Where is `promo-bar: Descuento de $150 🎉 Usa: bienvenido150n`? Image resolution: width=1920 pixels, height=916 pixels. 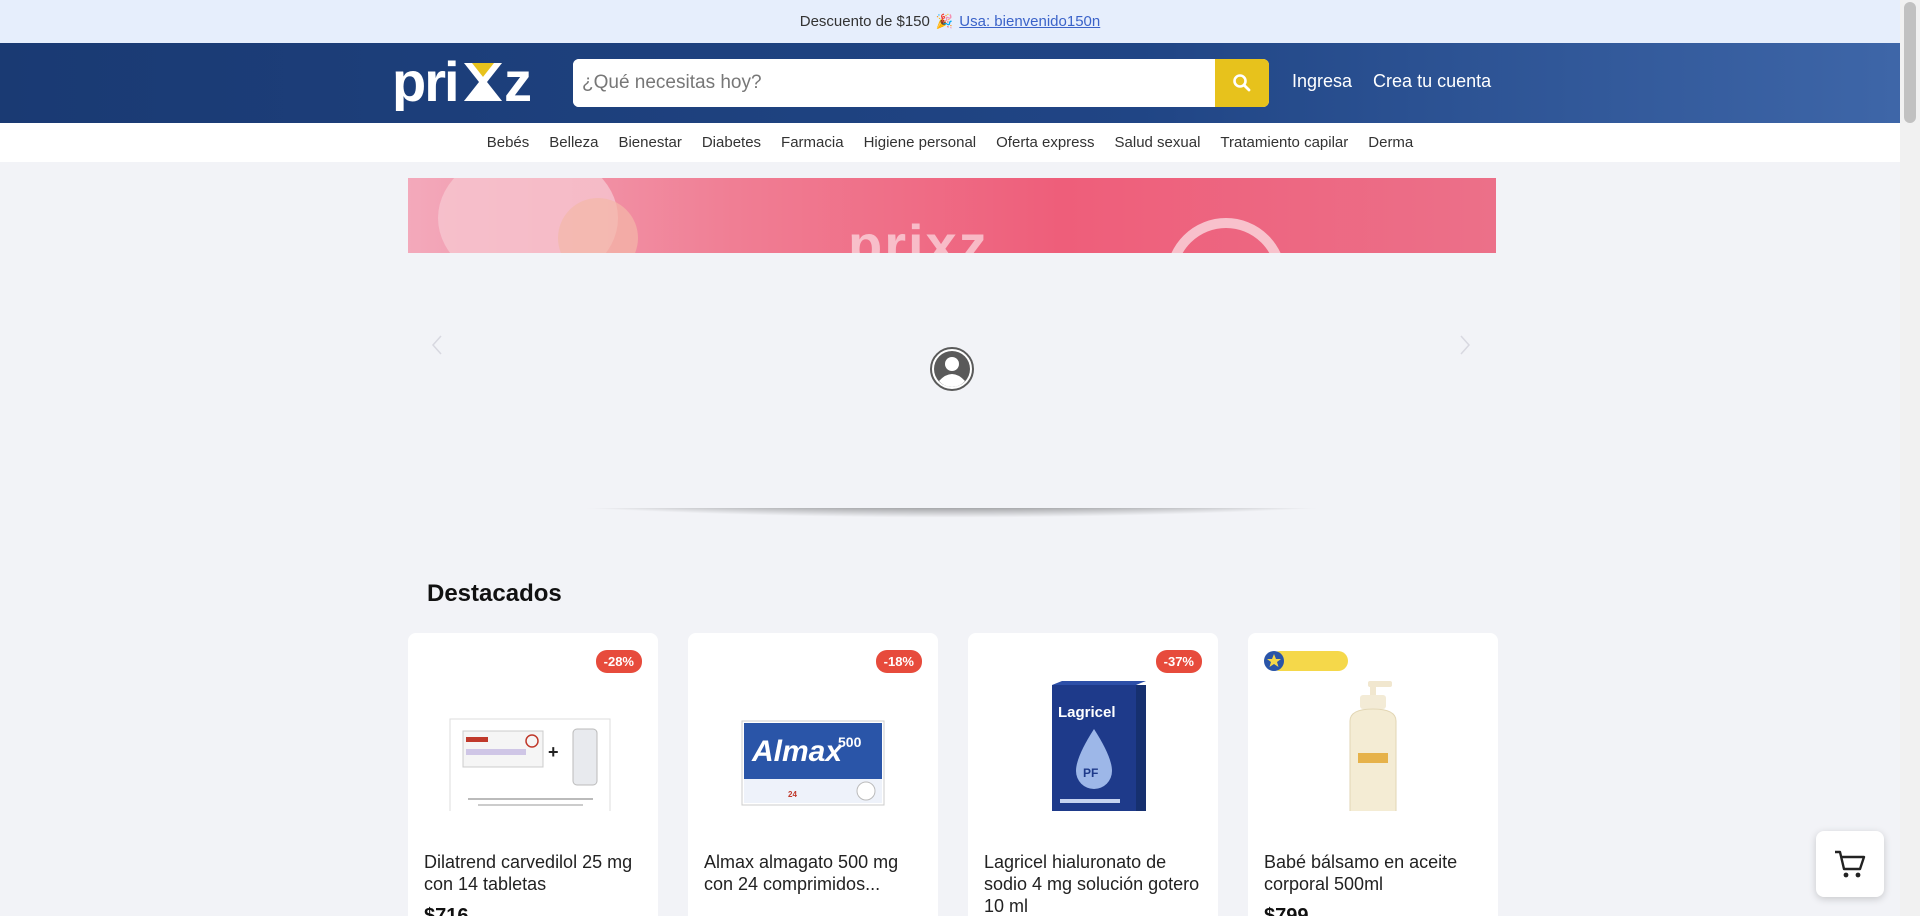 promo-bar: Descuento de $150 🎉 Usa: bienvenido150n is located at coordinates (950, 21).